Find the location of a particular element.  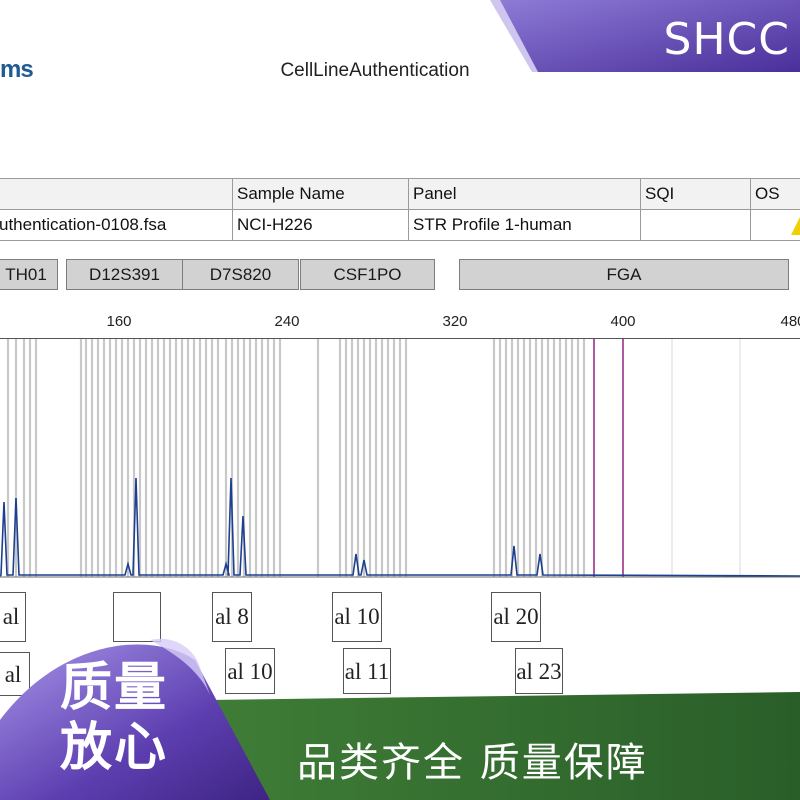

marker-th01: TH01 is located at coordinates (29, 274).